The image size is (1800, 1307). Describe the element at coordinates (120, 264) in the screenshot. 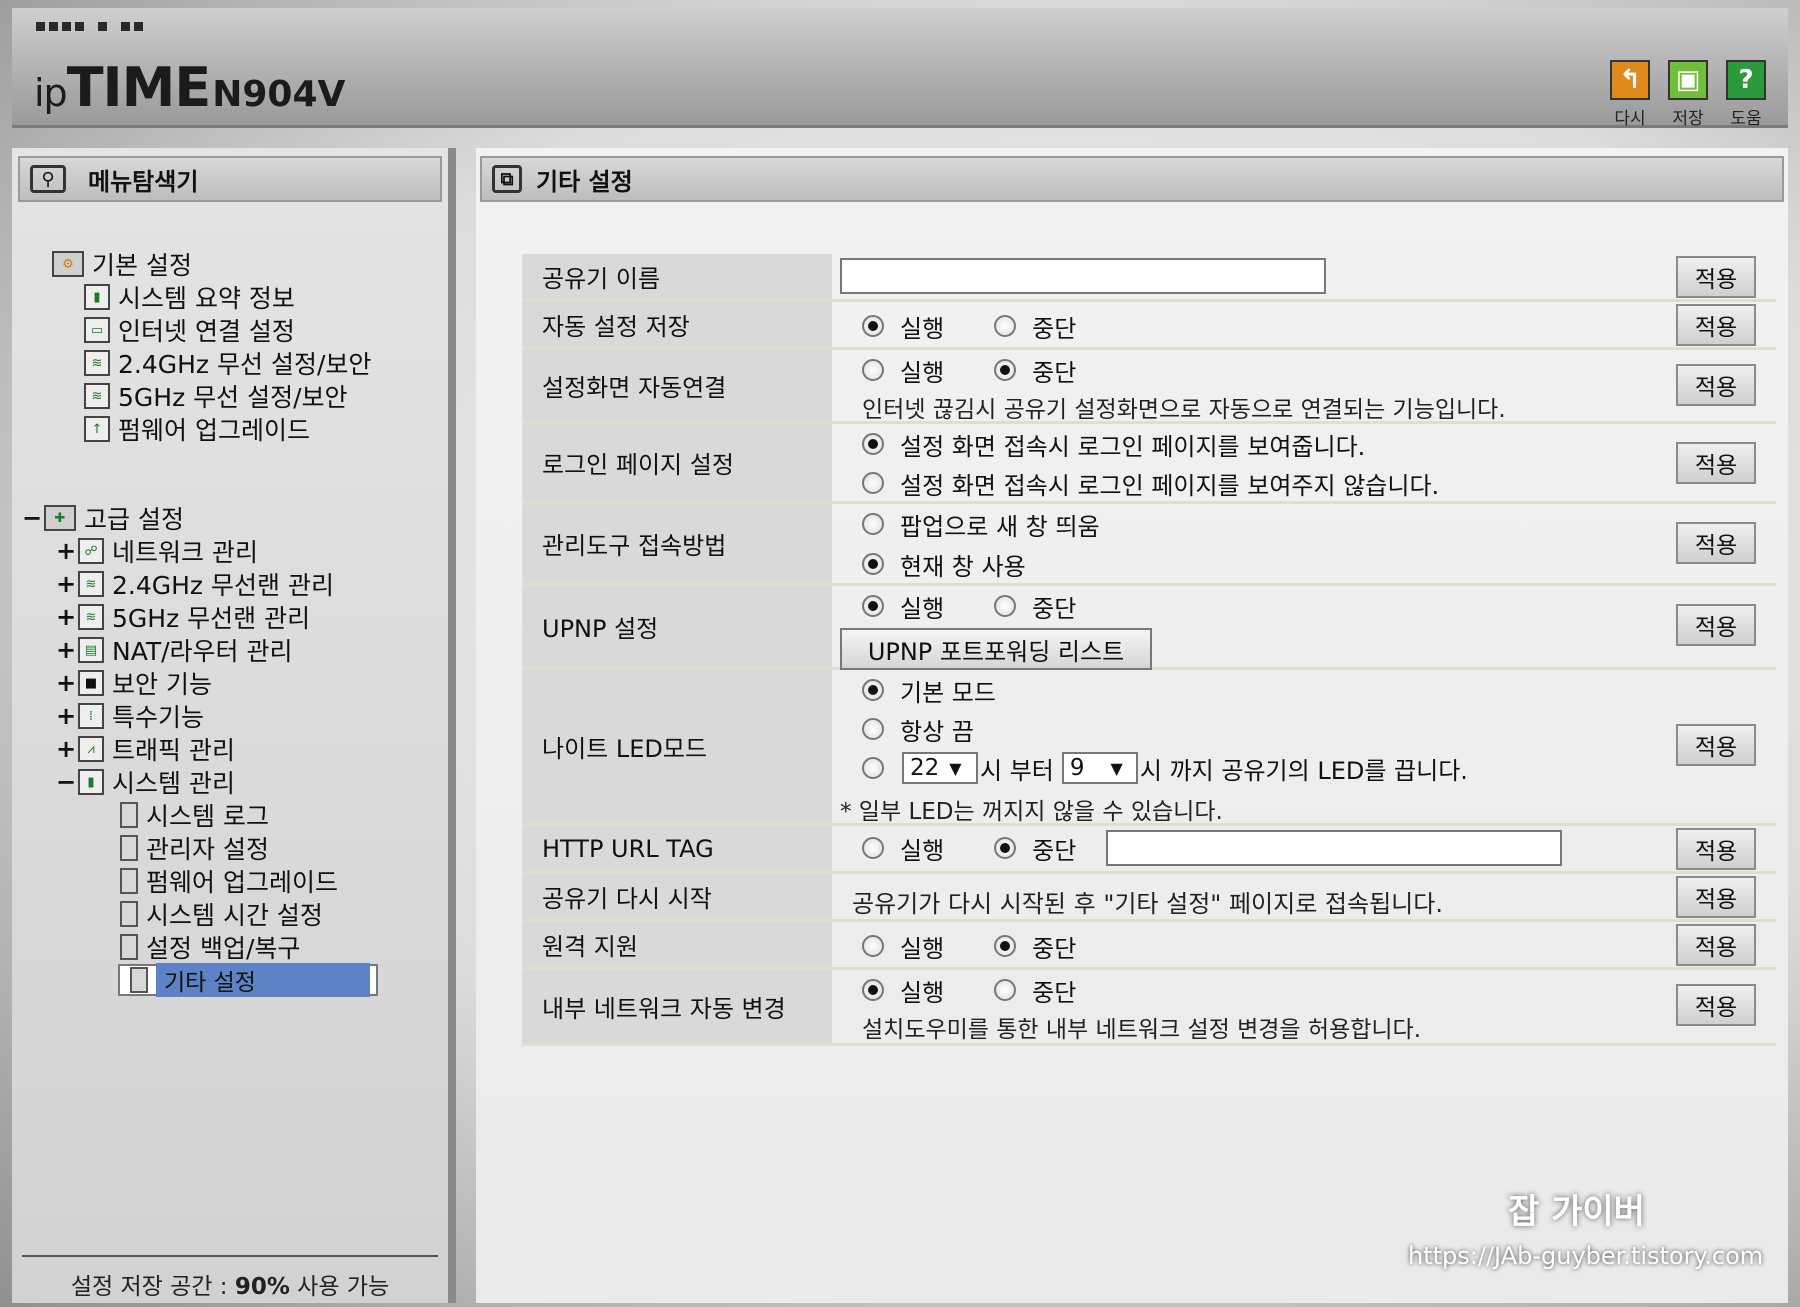

I see `tree-basic-settings: ⚙ 기본 설정` at that location.